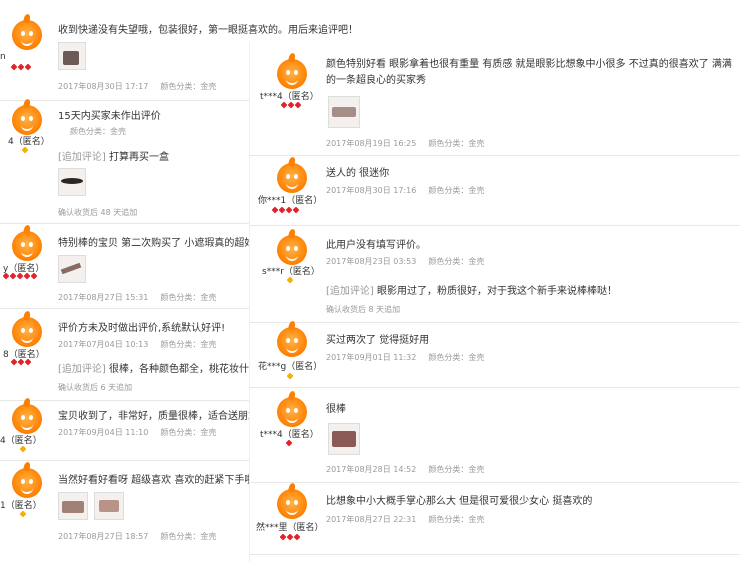 The image size is (750, 587). Describe the element at coordinates (495, 554) in the screenshot. I see `divider` at that location.